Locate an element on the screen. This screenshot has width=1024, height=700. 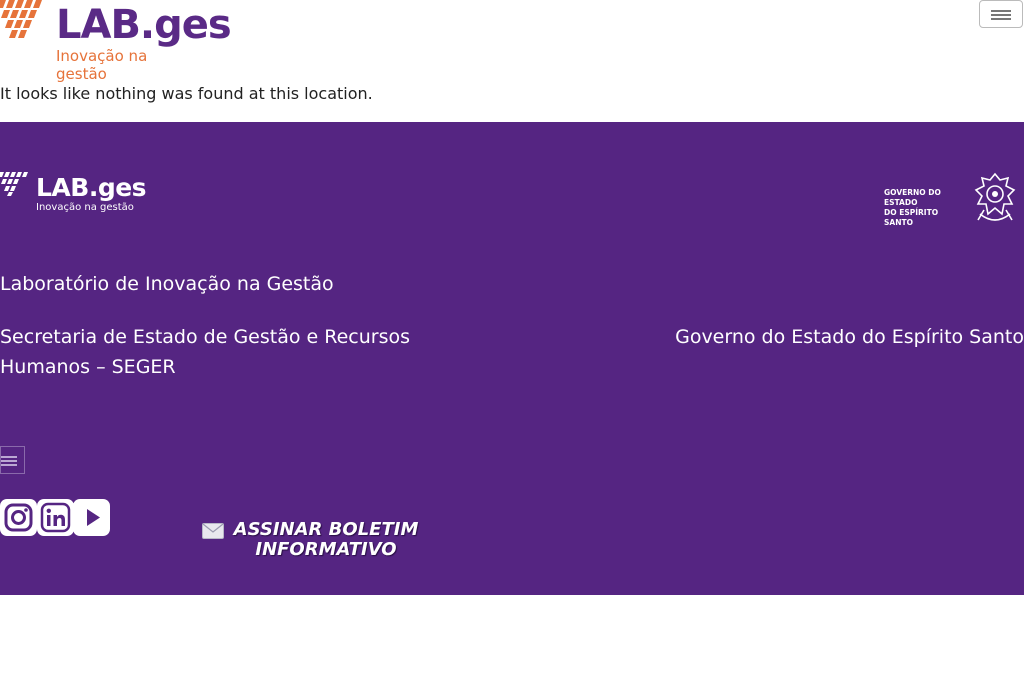
footer-logo: LAB.ges Inovação na gestão is located at coordinates (73, 194).